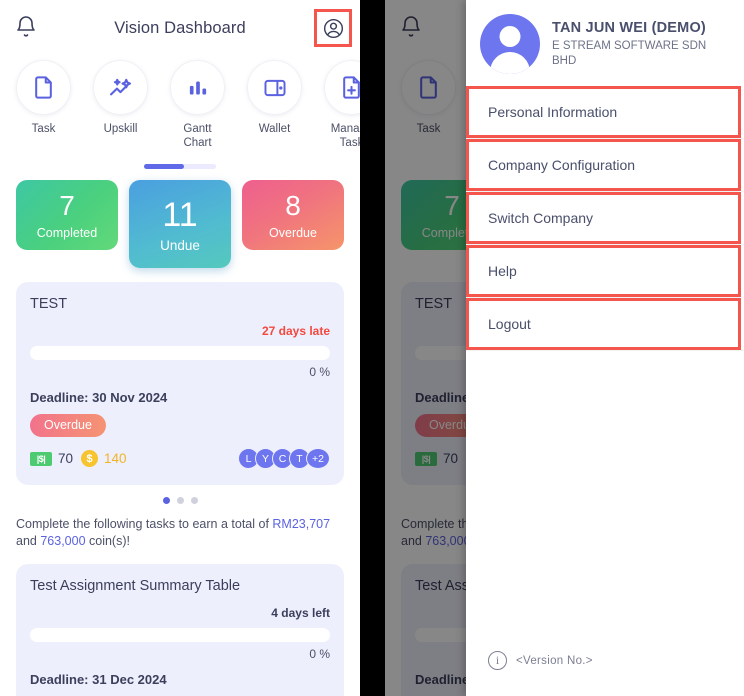 The width and height of the screenshot is (744, 696). What do you see at coordinates (301, 524) in the screenshot?
I see `earn-amount: RM23,707` at bounding box center [301, 524].